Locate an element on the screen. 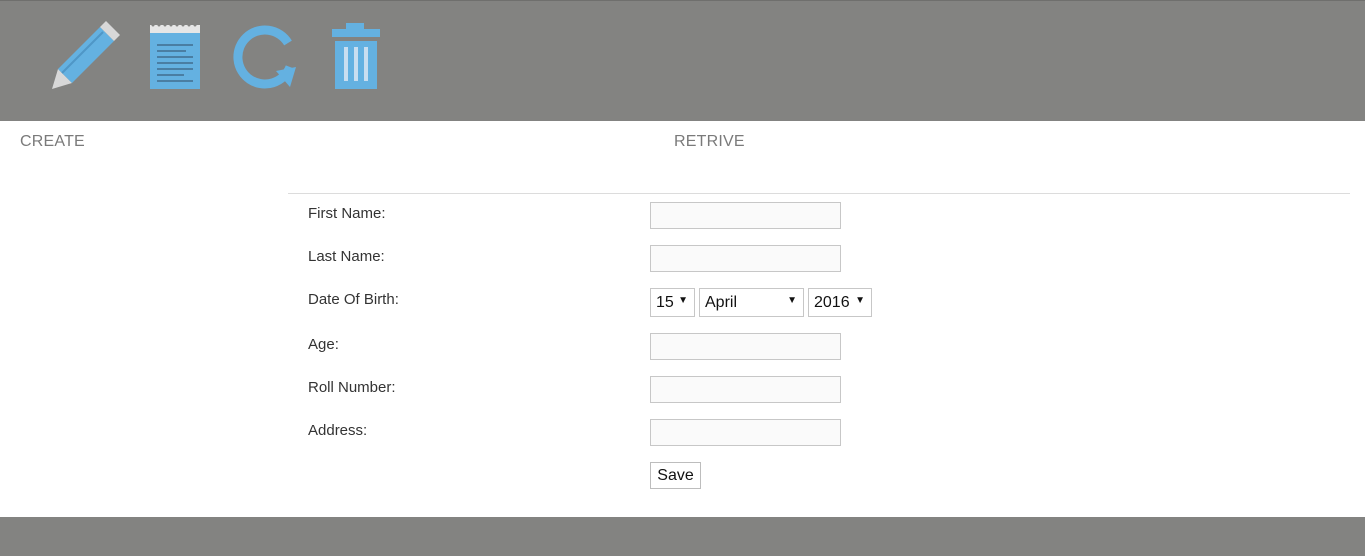 This screenshot has height=560, width=1365. first-name-label: First Name: is located at coordinates (347, 213).